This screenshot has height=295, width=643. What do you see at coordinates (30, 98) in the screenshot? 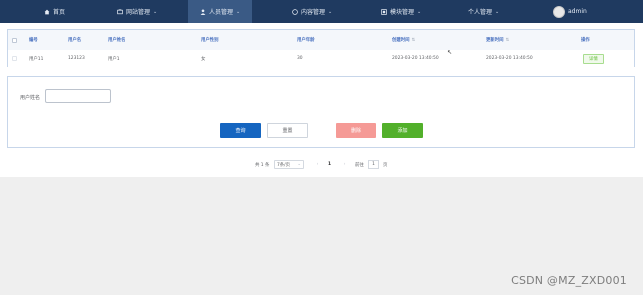
I see `name-field-label: 用户姓名` at bounding box center [30, 98].